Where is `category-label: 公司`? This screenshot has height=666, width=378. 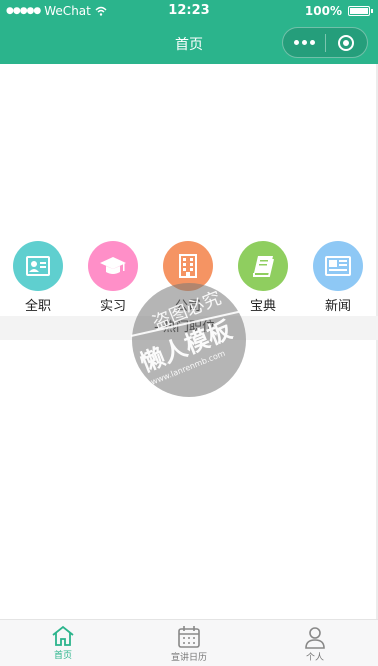 category-label: 公司 is located at coordinates (187, 306).